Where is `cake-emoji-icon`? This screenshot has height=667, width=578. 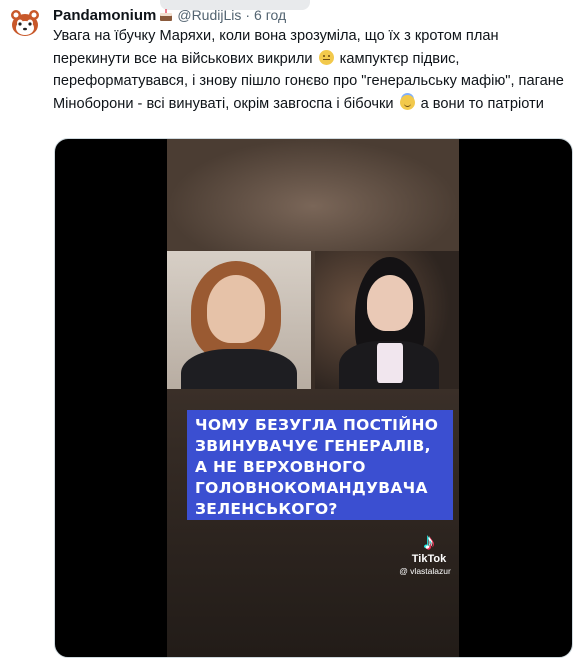 cake-emoji-icon is located at coordinates (166, 15).